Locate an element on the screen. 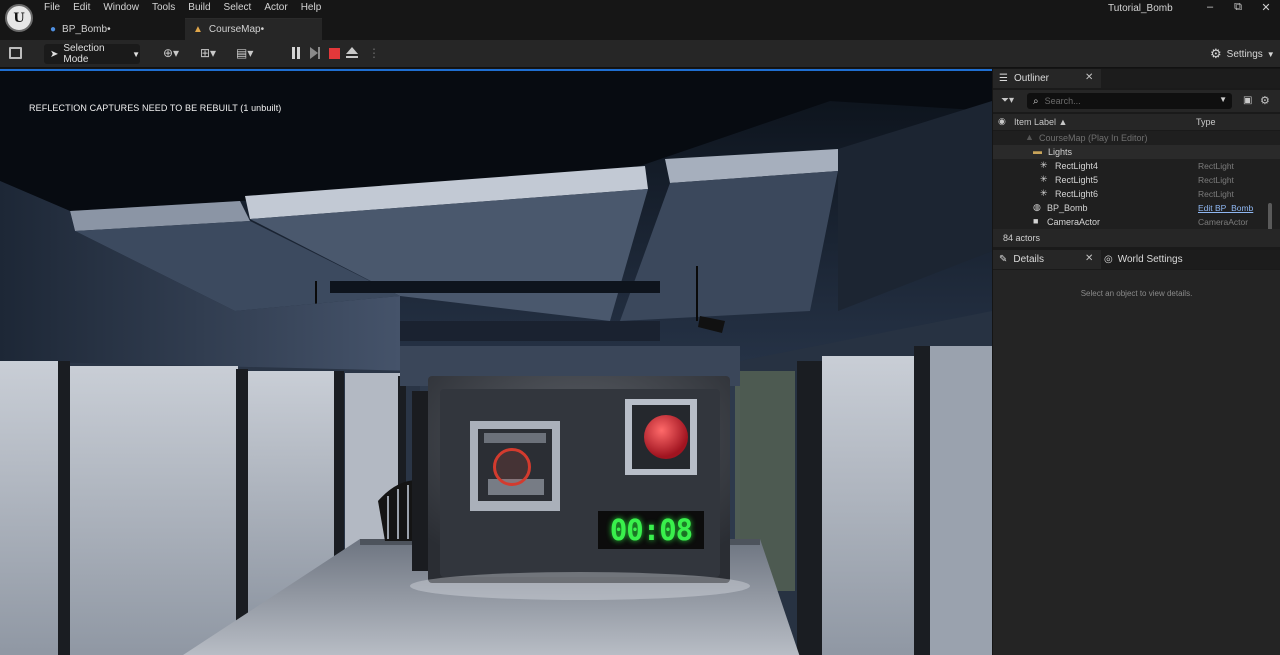  list-item: ■ CameraActor CameraActor is located at coordinates (1136, 222).